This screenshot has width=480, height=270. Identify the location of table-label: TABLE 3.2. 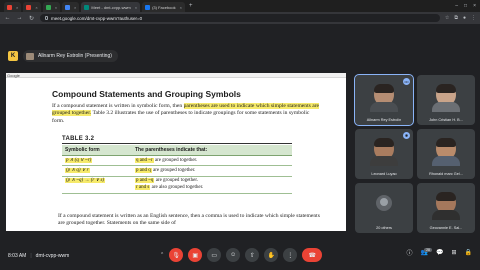
(78, 139).